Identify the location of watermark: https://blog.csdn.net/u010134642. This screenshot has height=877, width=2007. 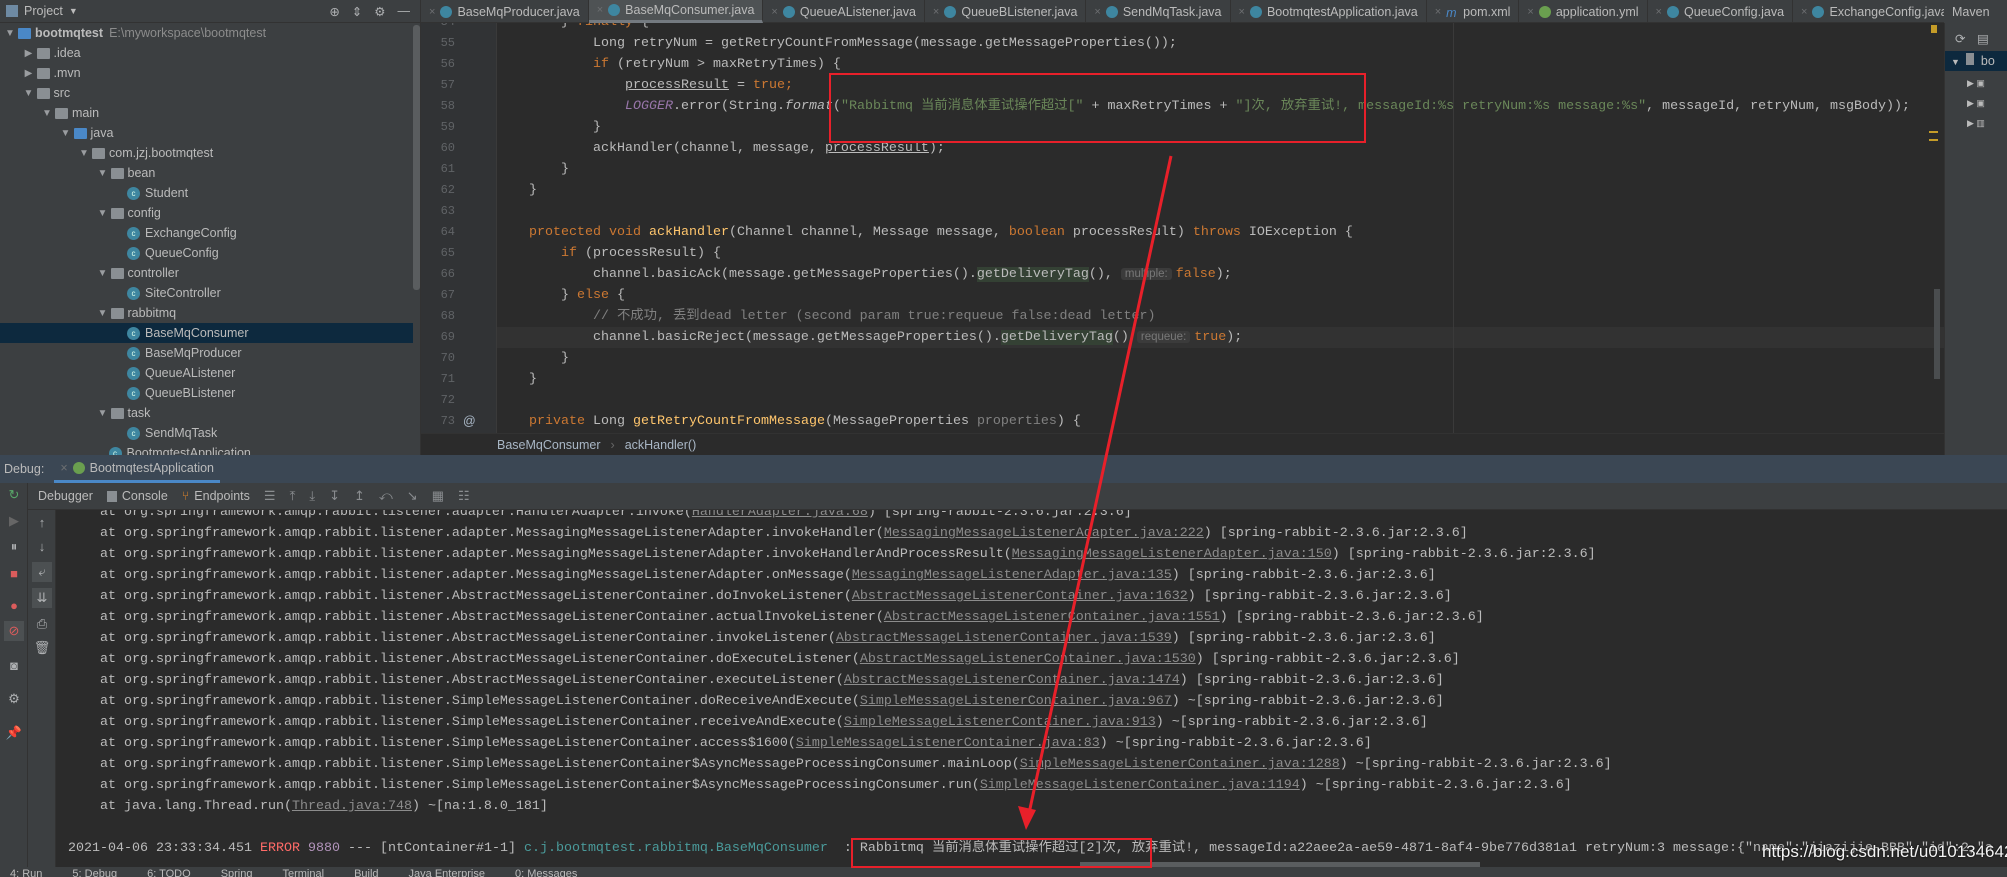
(1884, 851).